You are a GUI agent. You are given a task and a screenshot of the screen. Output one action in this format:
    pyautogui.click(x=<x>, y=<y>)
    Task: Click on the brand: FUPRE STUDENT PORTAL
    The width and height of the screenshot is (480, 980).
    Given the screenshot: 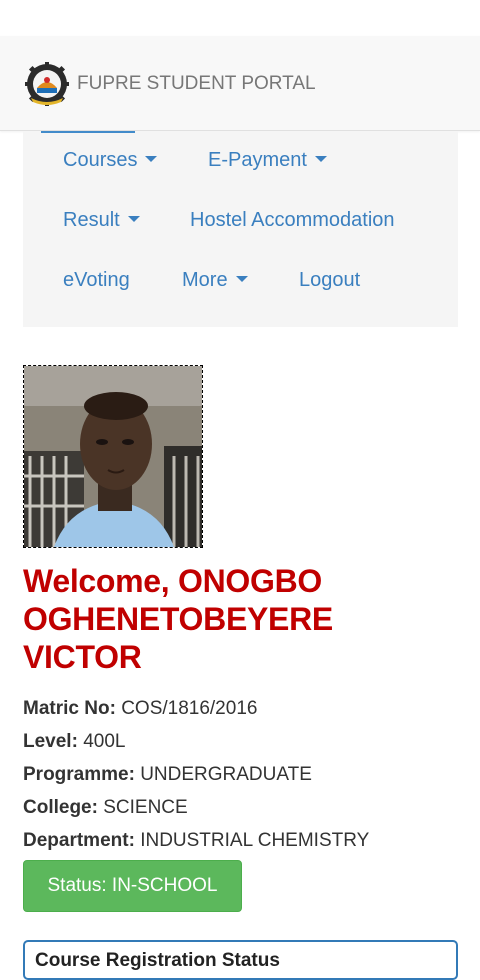 What is the action you would take?
    pyautogui.click(x=170, y=84)
    